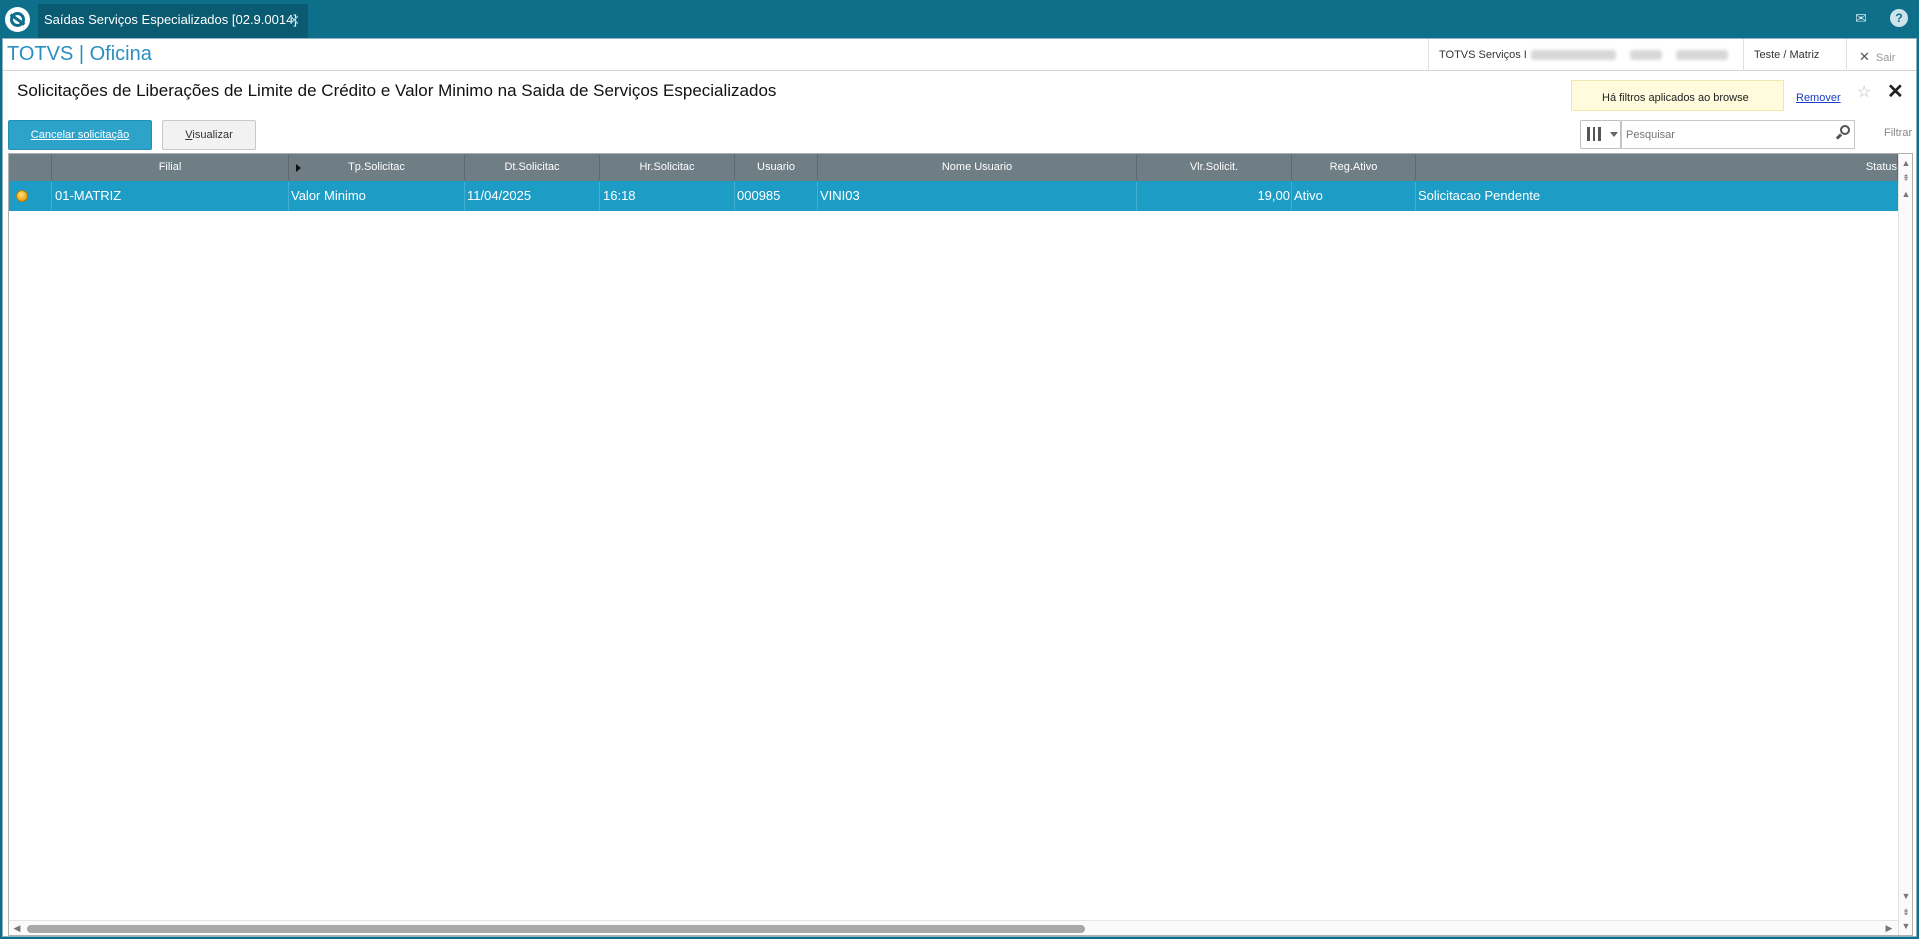 This screenshot has width=1919, height=939. Describe the element at coordinates (977, 196) in the screenshot. I see `cell-nome-usuario: VINI03` at that location.